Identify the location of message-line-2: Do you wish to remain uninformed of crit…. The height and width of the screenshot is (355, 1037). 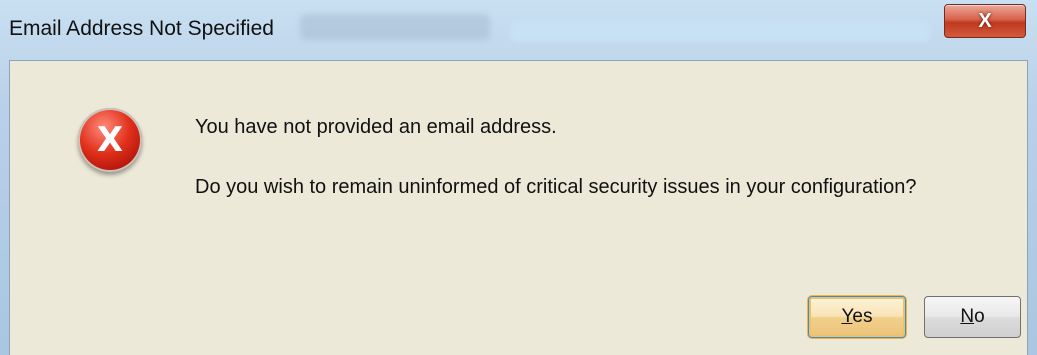
(556, 187).